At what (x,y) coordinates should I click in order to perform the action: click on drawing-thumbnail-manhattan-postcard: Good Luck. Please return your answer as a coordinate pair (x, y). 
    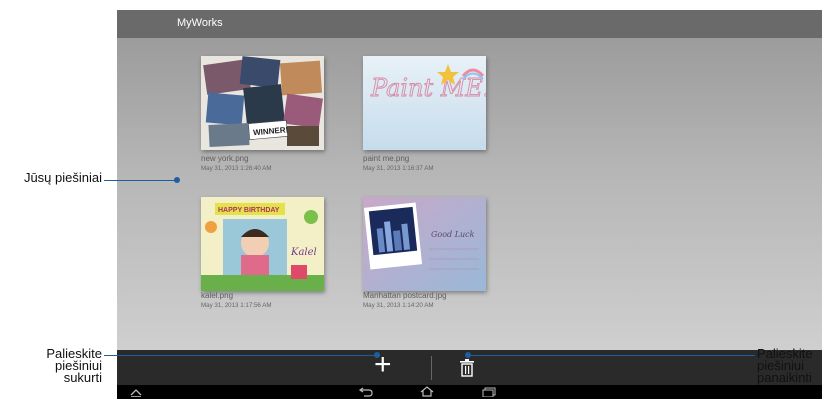
    Looking at the image, I should click on (424, 244).